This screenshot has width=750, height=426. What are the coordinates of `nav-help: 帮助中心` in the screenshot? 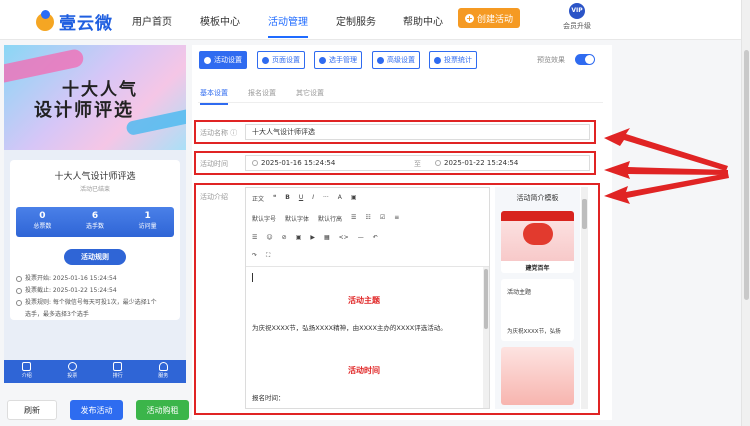 It's located at (423, 20).